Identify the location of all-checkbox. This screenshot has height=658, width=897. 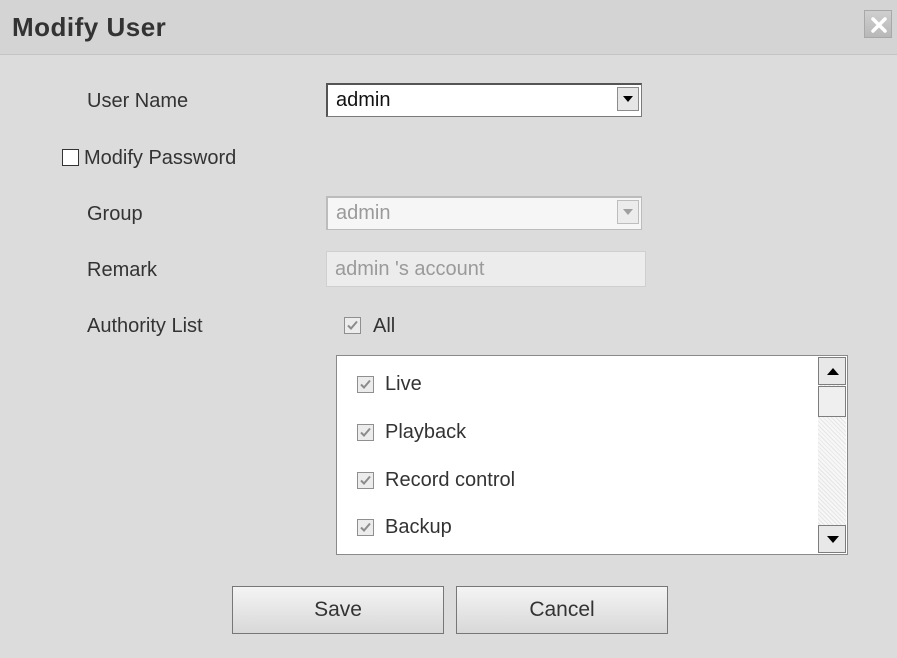
(352, 325).